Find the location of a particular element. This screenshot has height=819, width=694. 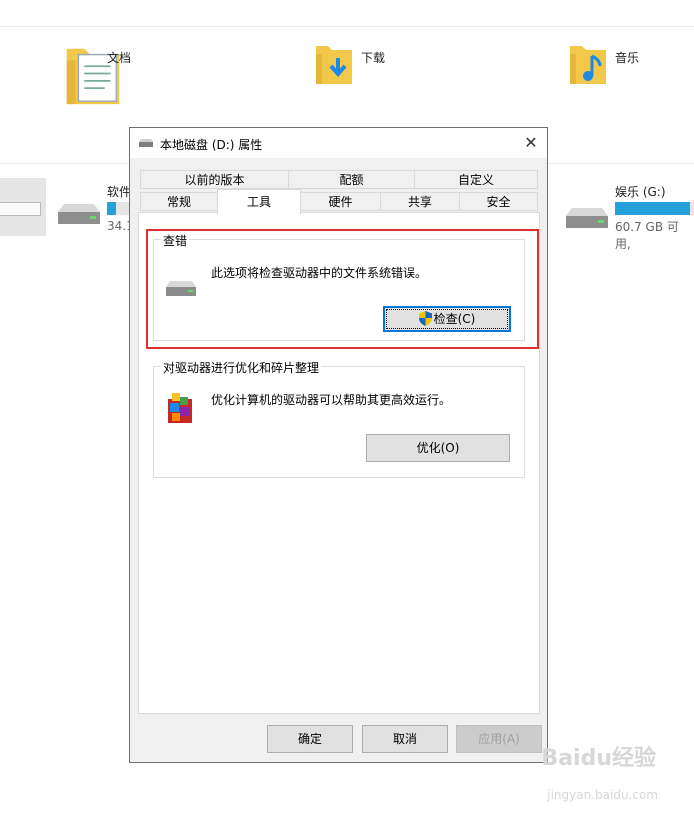

tab-general: 常规 is located at coordinates (179, 201).